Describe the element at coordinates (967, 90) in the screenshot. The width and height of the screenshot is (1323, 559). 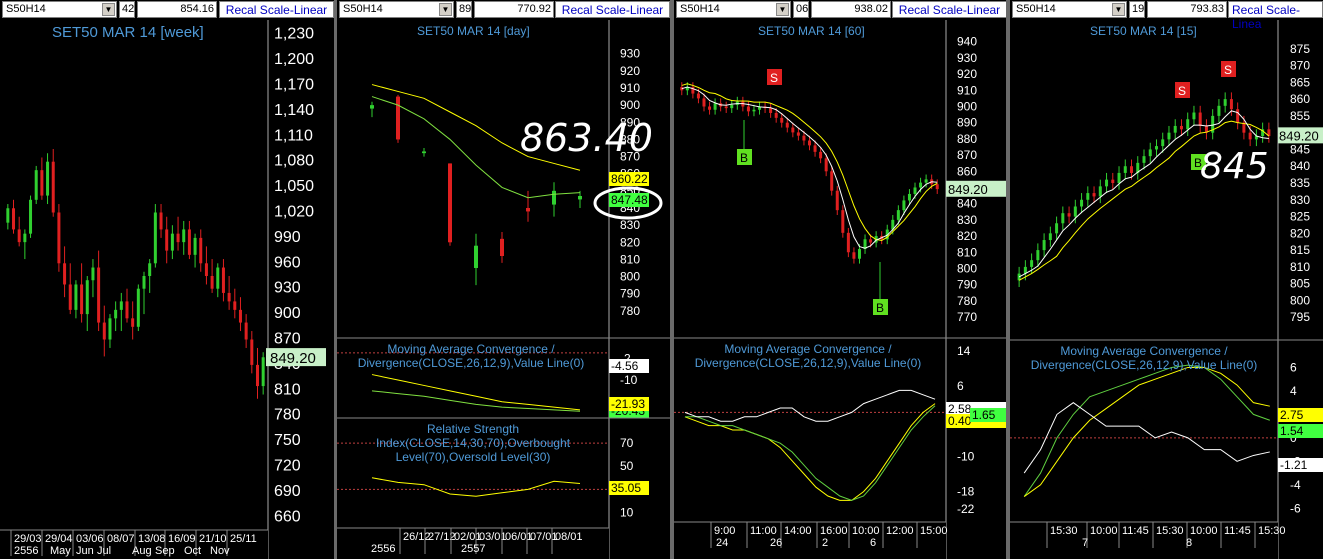
I see `y-tick-label: 910` at that location.